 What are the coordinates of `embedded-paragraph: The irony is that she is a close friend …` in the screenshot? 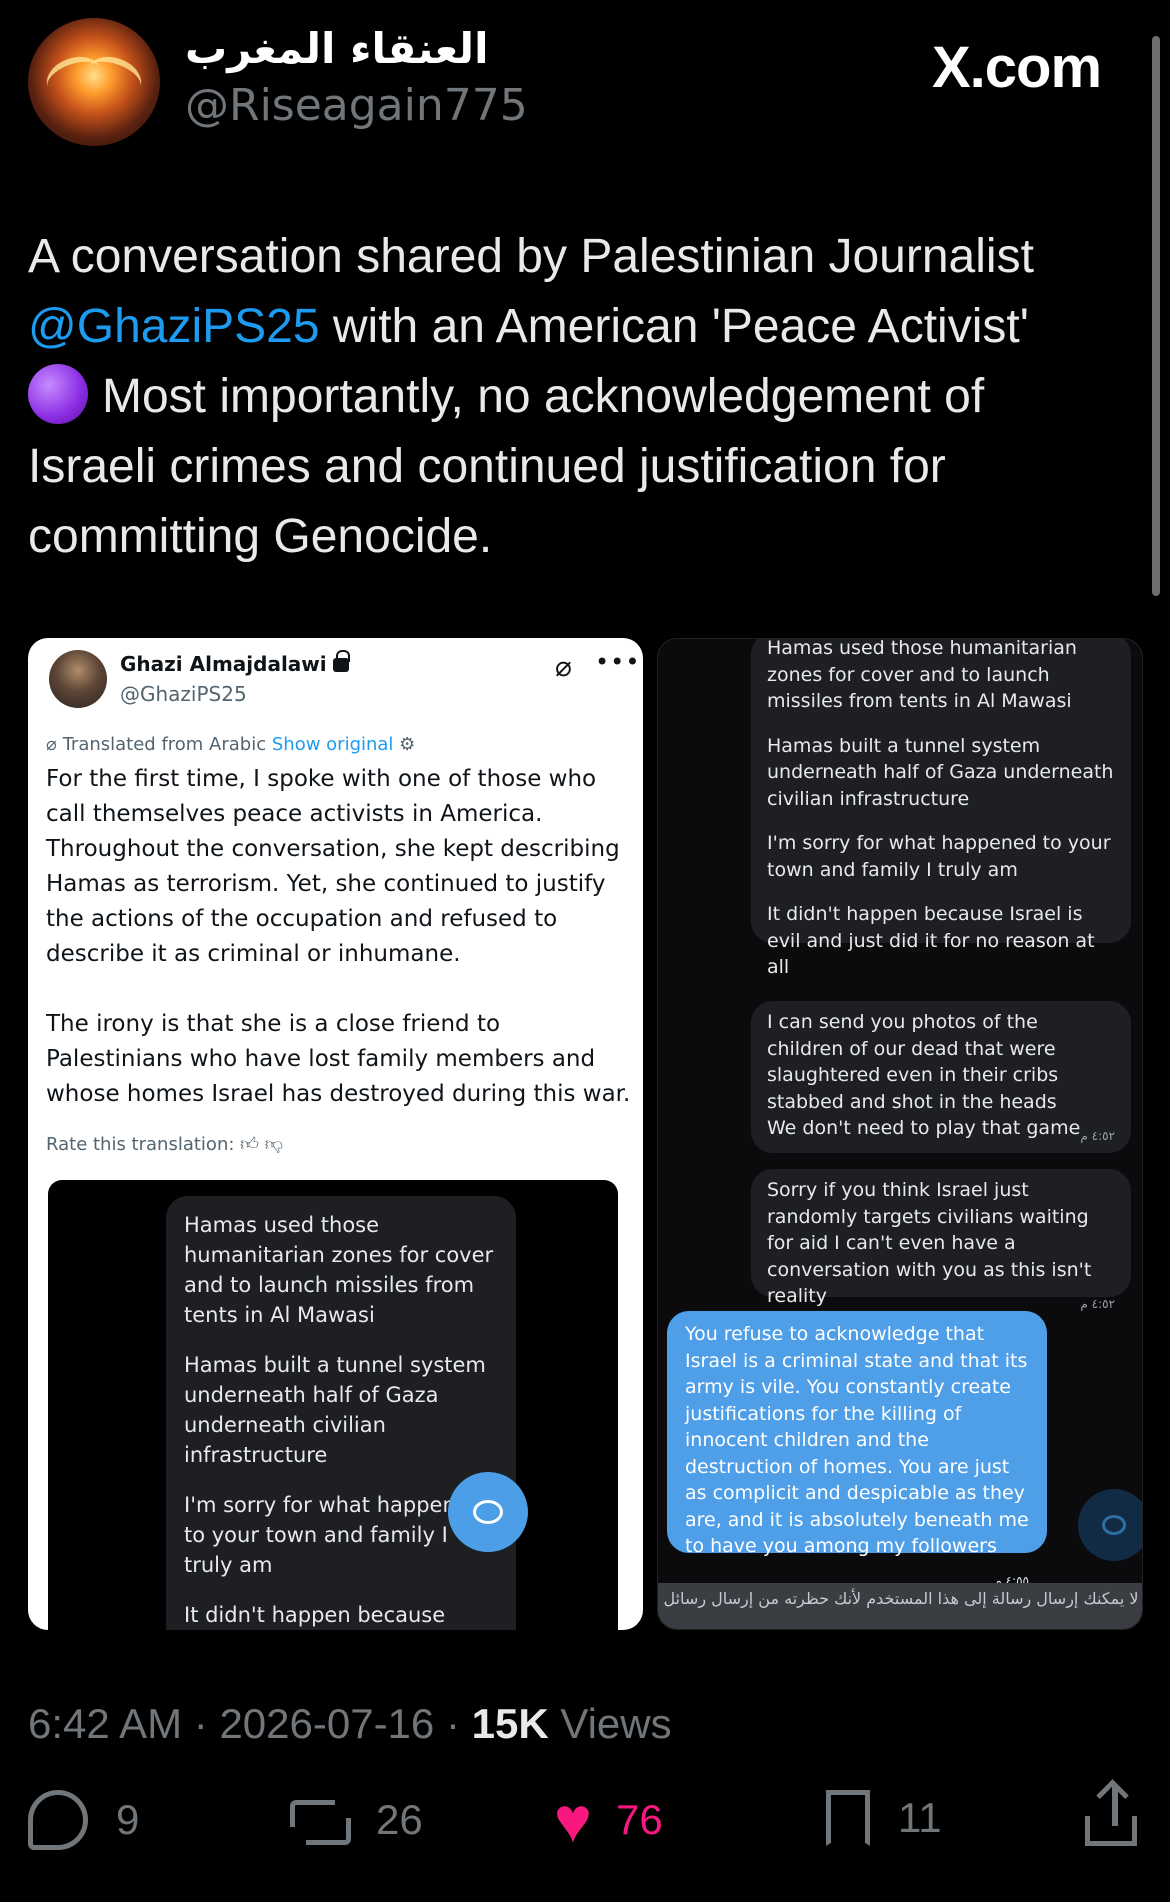 It's located at (338, 1059).